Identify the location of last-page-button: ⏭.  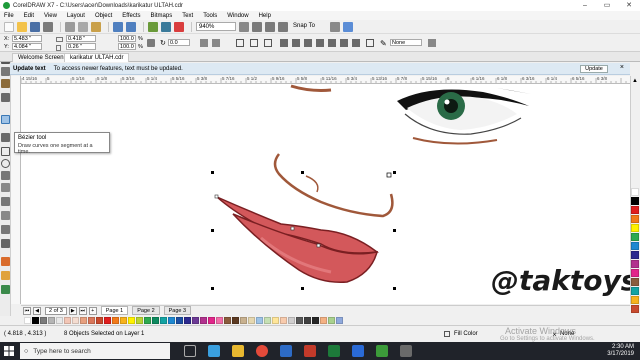
(82, 310).